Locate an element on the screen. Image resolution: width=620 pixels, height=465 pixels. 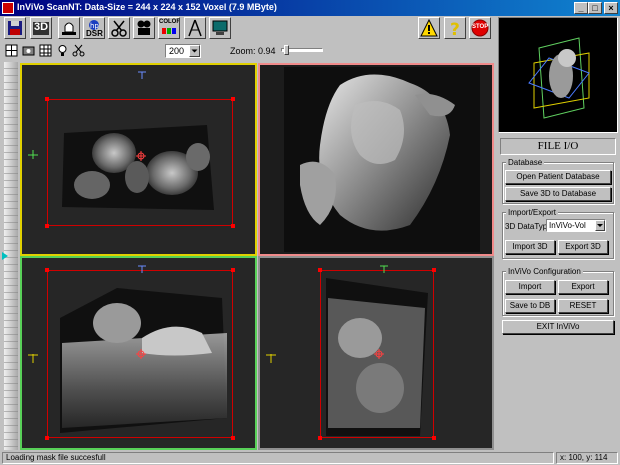
monitor-scan-icon is located at coordinates (220, 27).